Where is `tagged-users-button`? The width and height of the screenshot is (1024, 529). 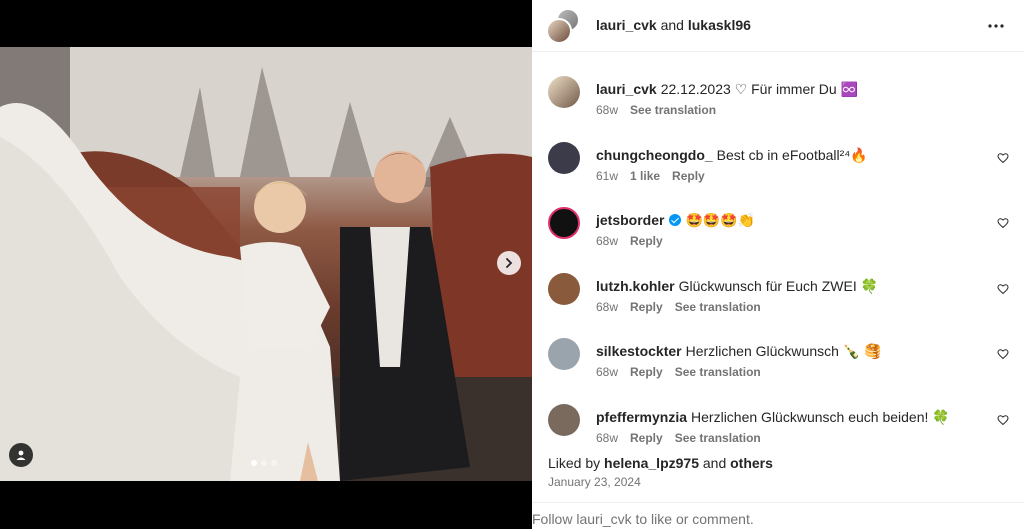 tagged-users-button is located at coordinates (21, 455).